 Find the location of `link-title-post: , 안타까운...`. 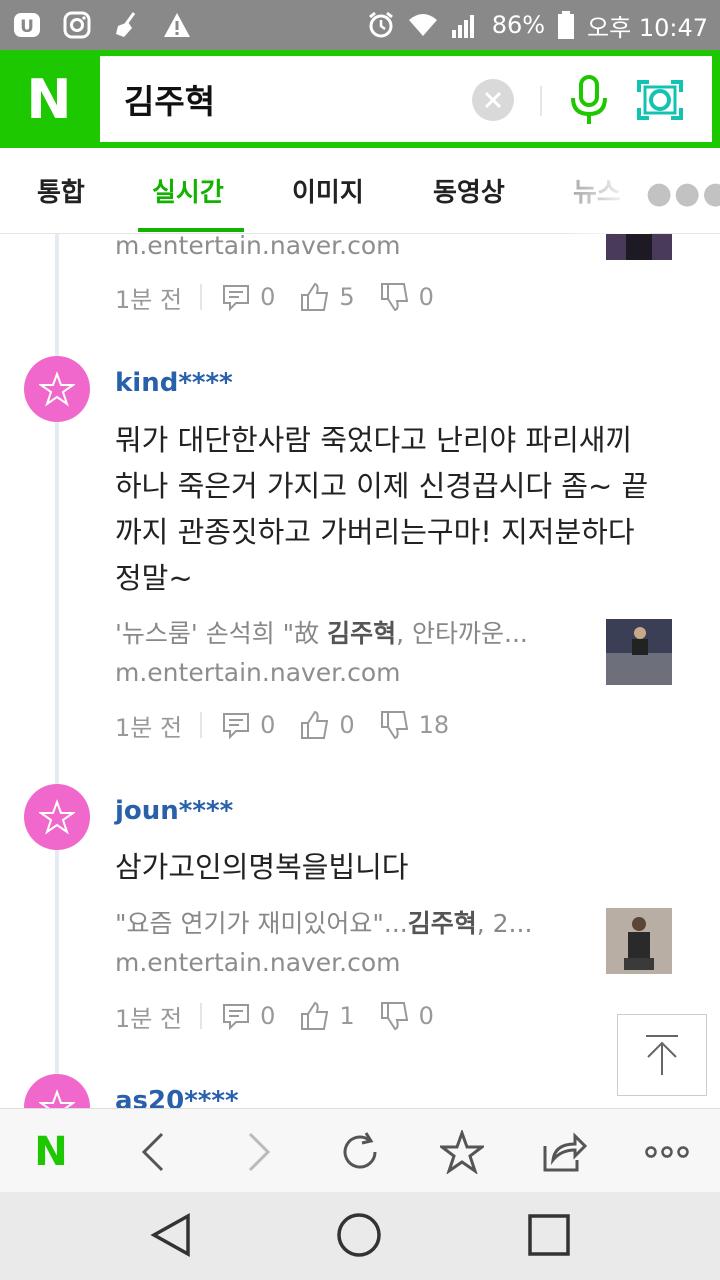

link-title-post: , 안타까운... is located at coordinates (462, 633).